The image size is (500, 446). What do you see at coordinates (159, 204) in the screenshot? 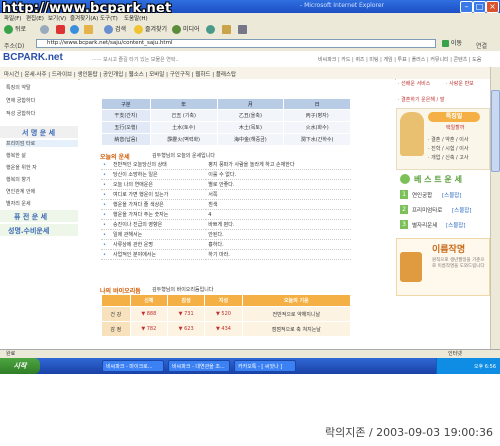
I see `fortune-question: 행운을 가져다 줄 색상은` at bounding box center [159, 204].